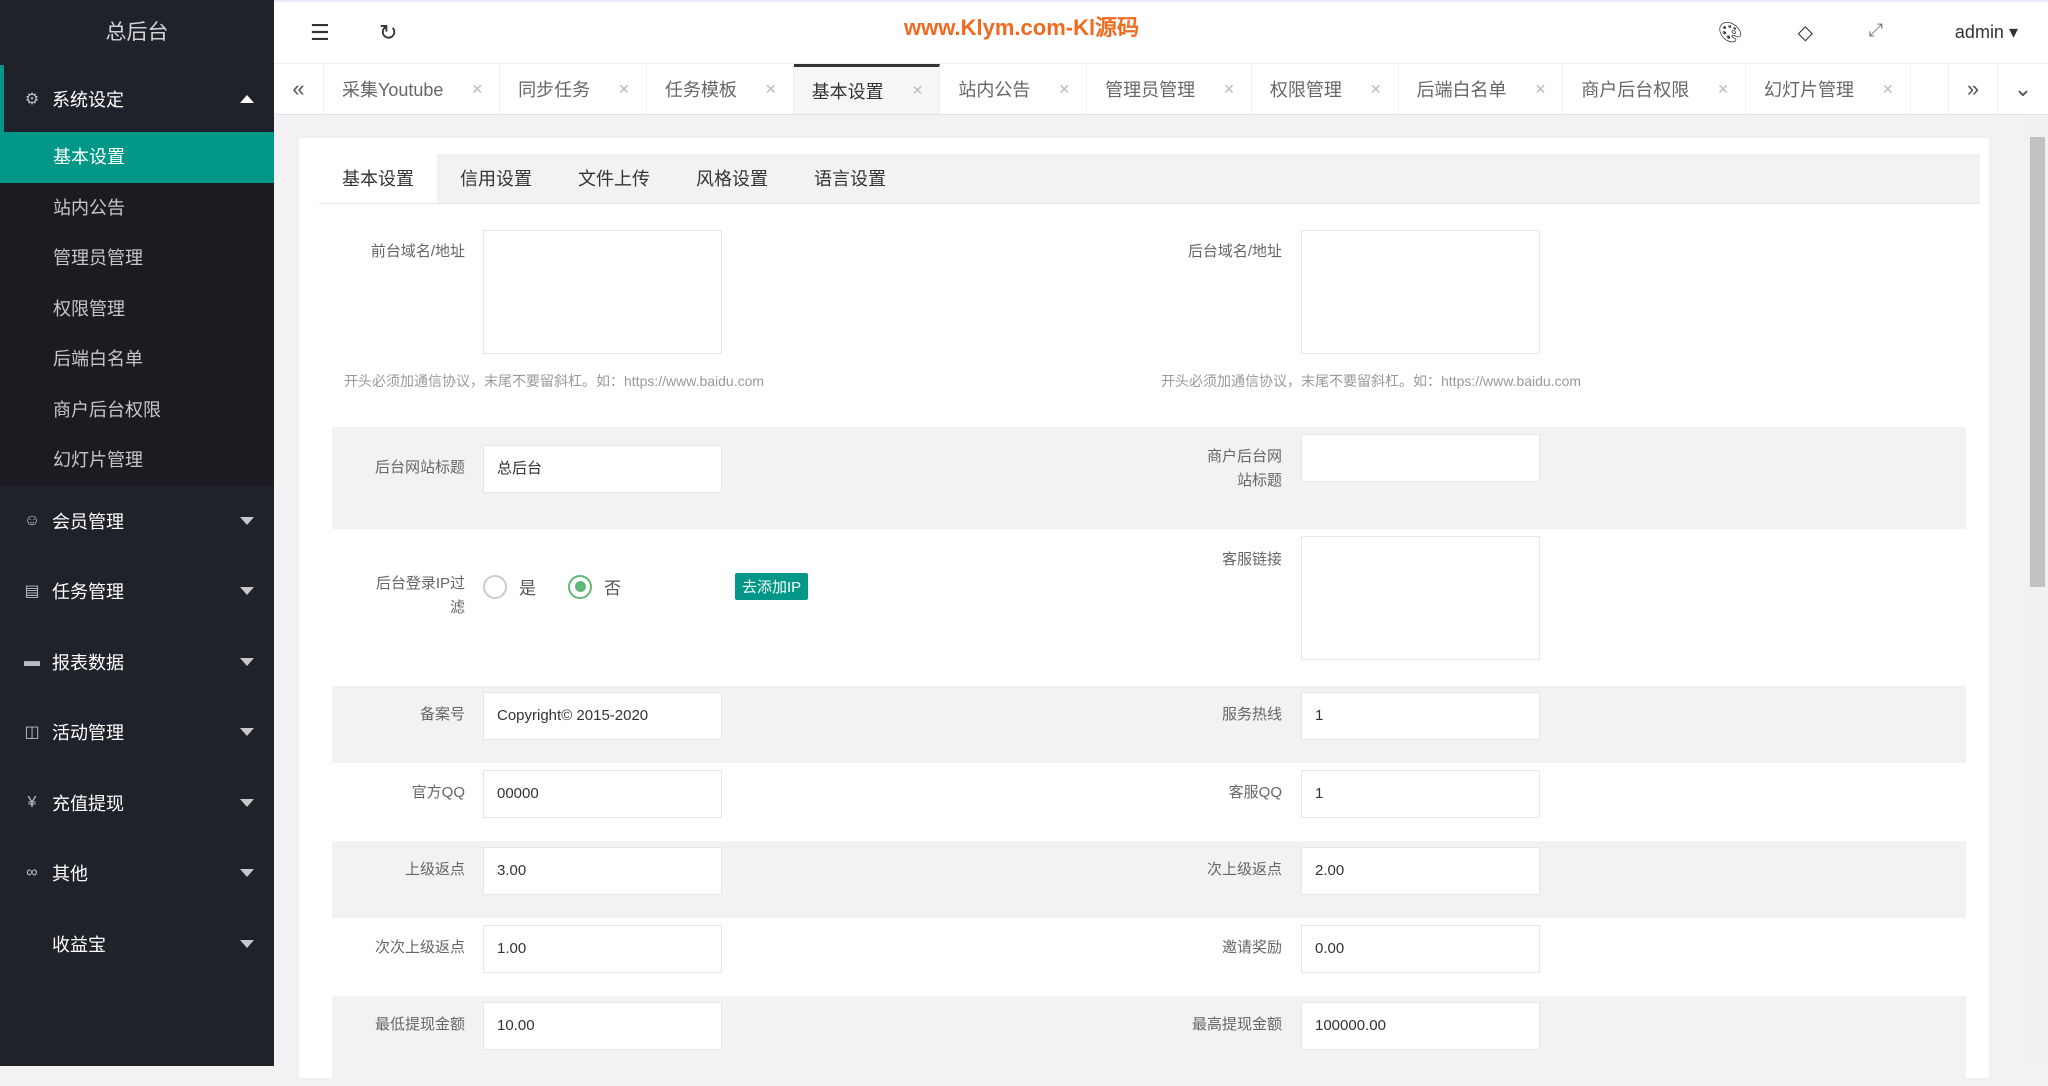 The height and width of the screenshot is (1086, 2048). What do you see at coordinates (419, 467) in the screenshot?
I see `site-title-label: 后台网站标题` at bounding box center [419, 467].